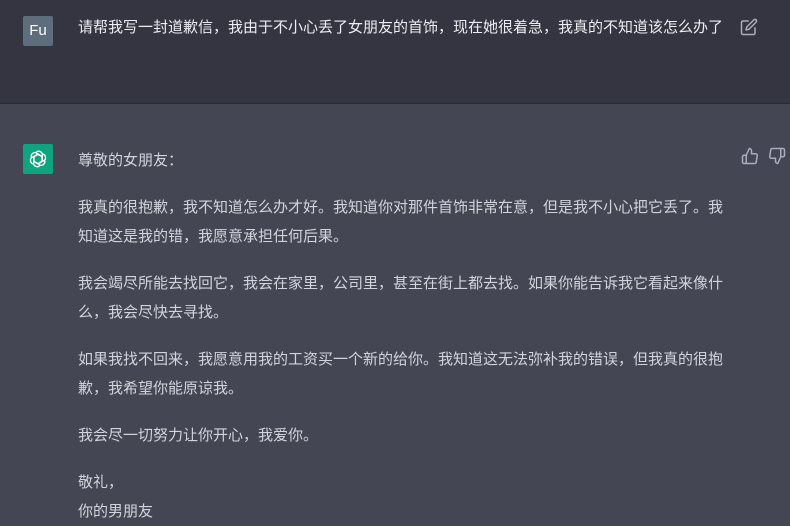  What do you see at coordinates (116, 511) in the screenshot?
I see `reply-signature: 你的男朋友` at bounding box center [116, 511].